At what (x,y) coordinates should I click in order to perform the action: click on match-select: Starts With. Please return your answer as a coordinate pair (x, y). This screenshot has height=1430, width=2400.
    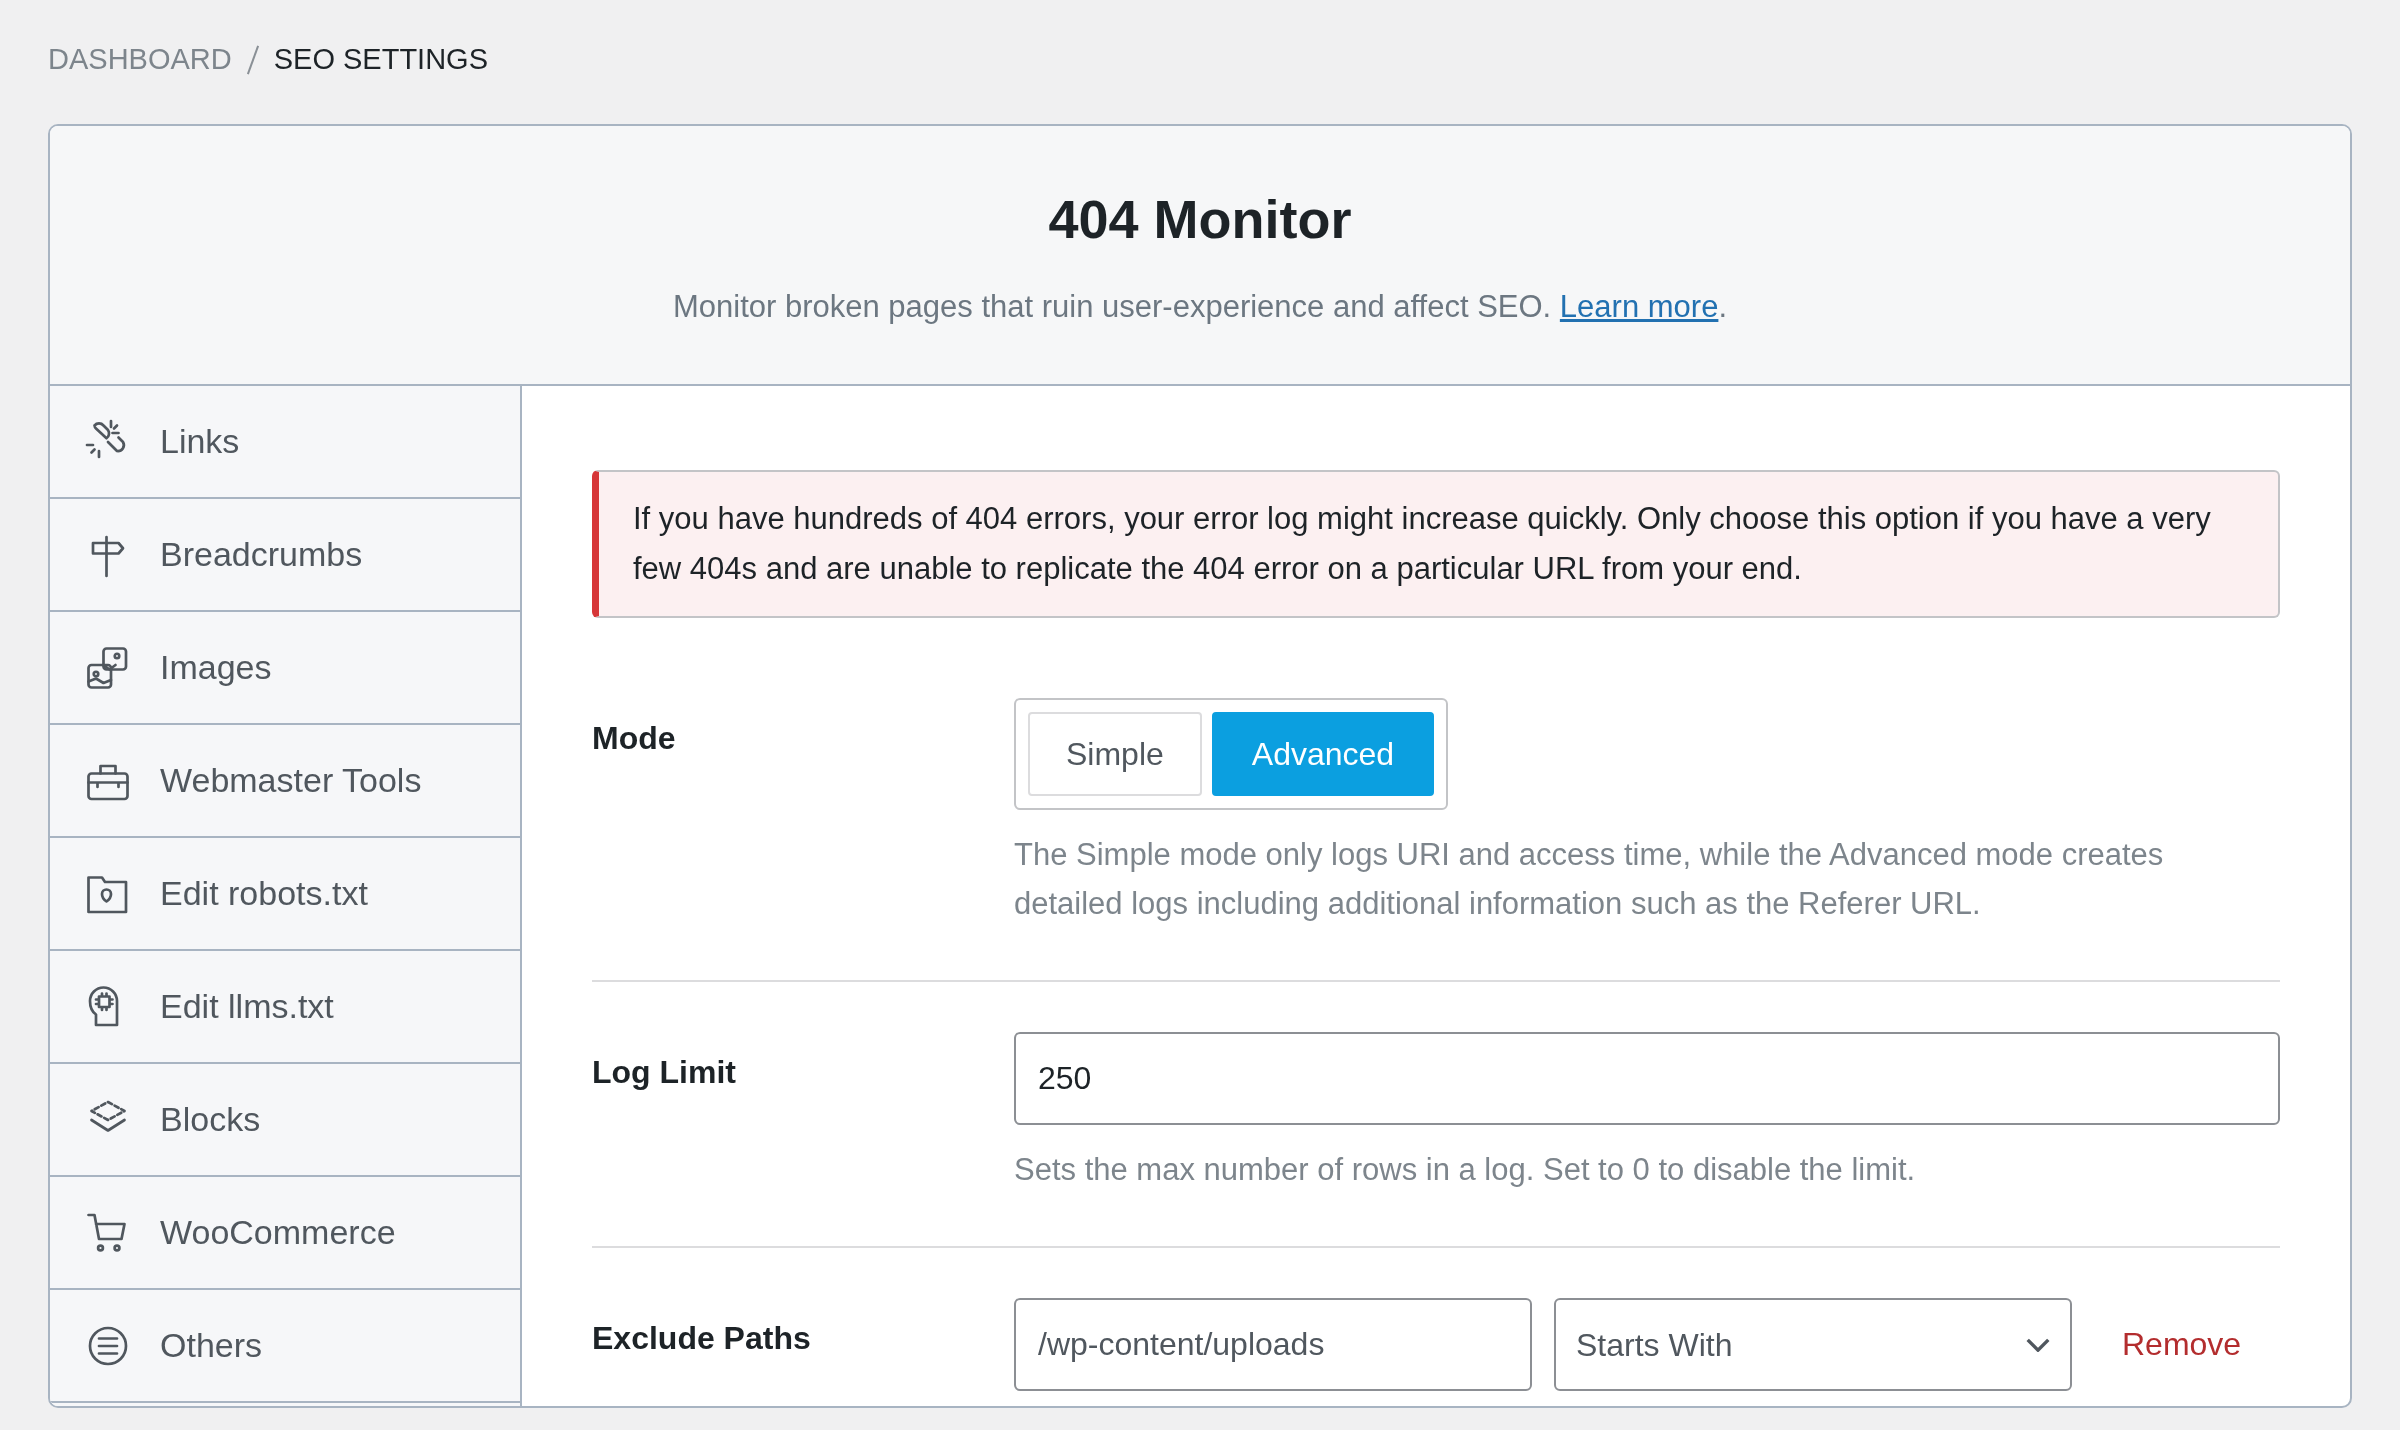
    Looking at the image, I should click on (1813, 1344).